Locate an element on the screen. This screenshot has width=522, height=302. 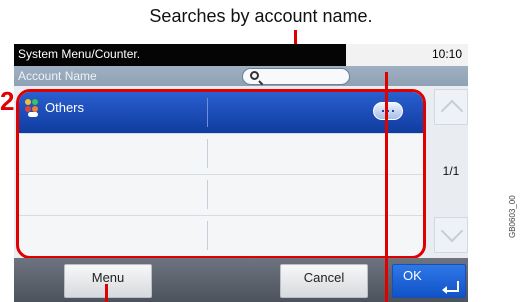
search-icon is located at coordinates (254, 75).